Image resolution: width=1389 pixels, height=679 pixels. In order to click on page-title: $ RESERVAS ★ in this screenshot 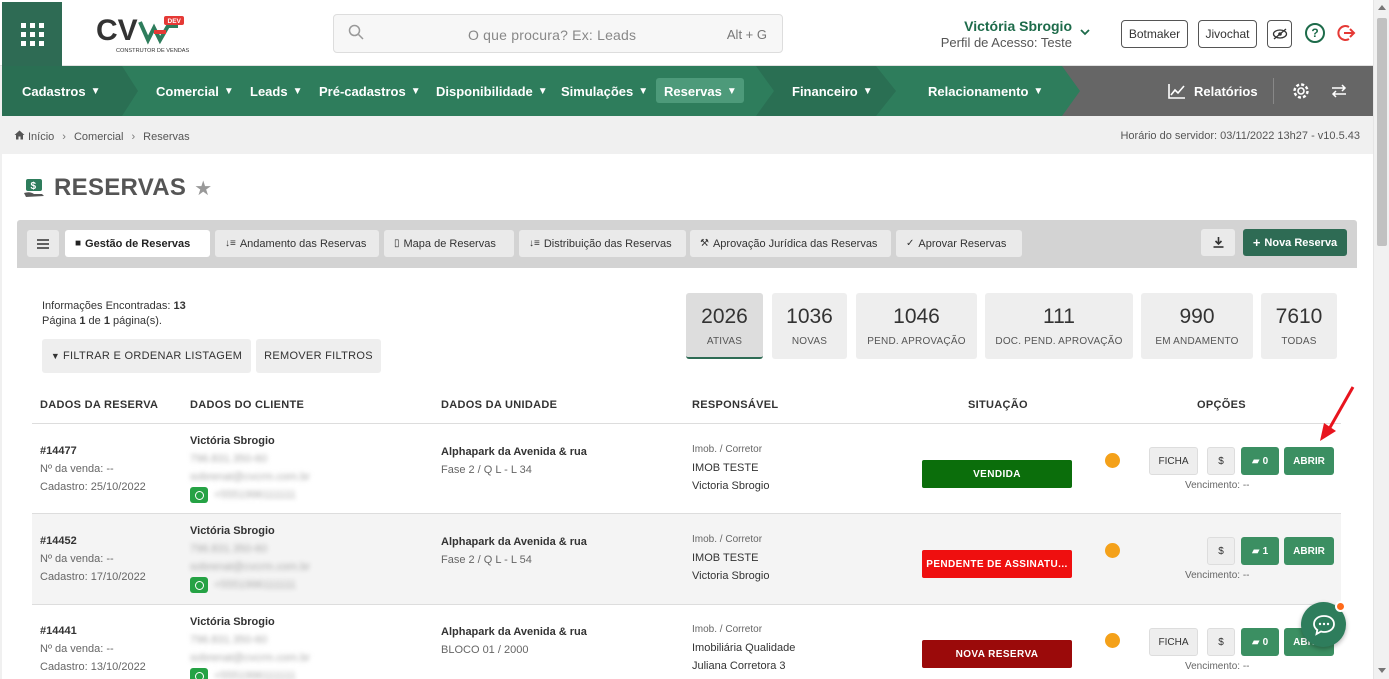, I will do `click(117, 188)`.